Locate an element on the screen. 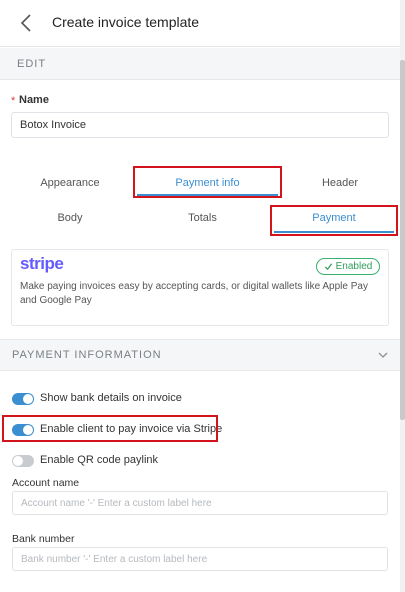 This screenshot has width=405, height=592. back-chevron-icon is located at coordinates (27, 23).